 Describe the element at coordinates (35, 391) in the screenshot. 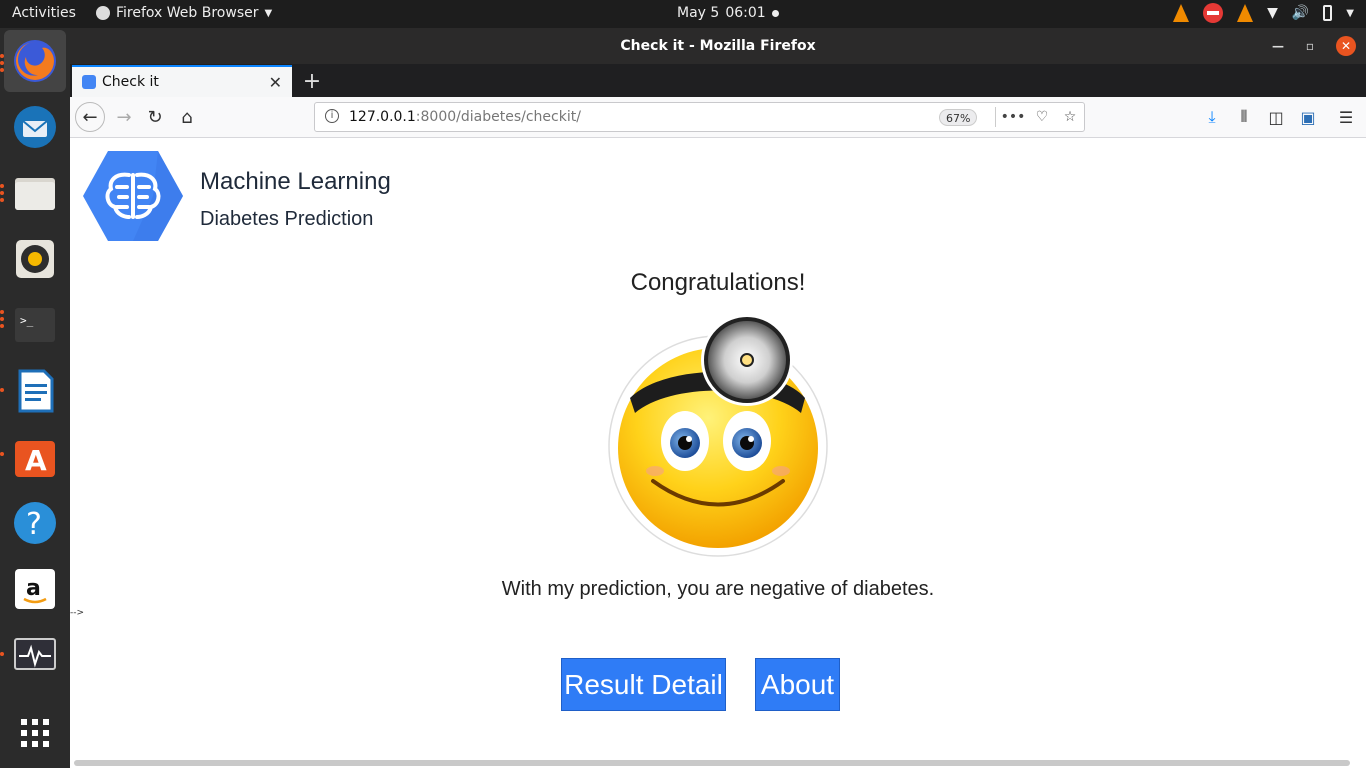

I see `writer-icon` at that location.